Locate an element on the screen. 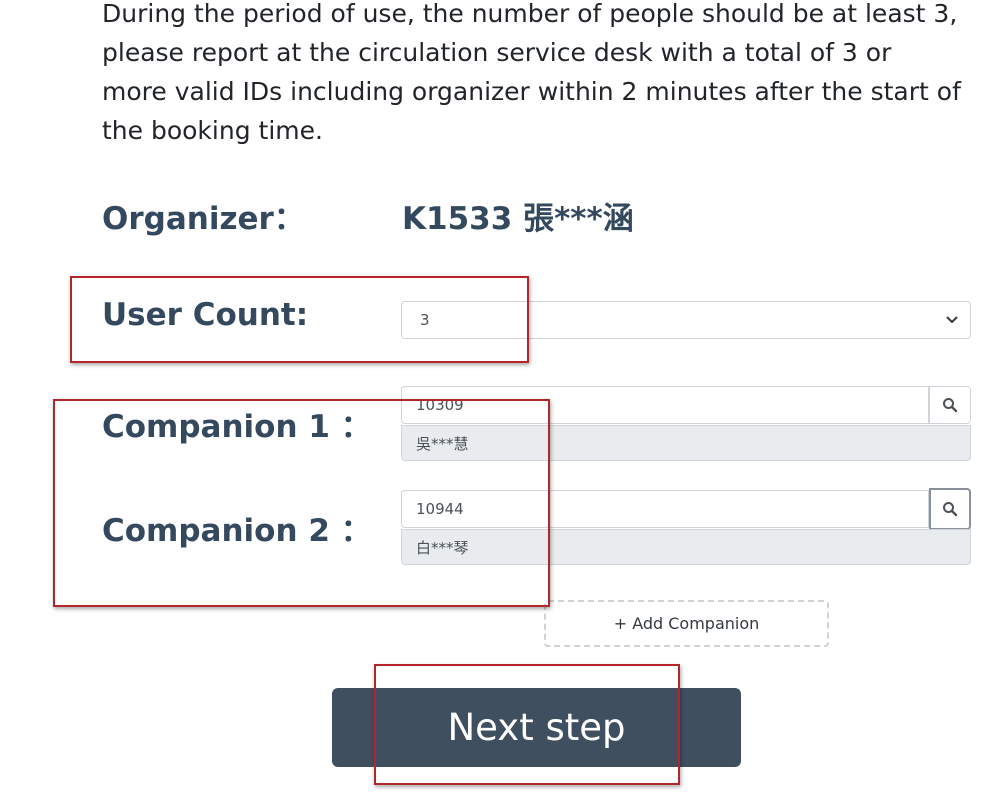 Image resolution: width=1008 pixels, height=795 pixels. next-step-button: Next step is located at coordinates (536, 727).